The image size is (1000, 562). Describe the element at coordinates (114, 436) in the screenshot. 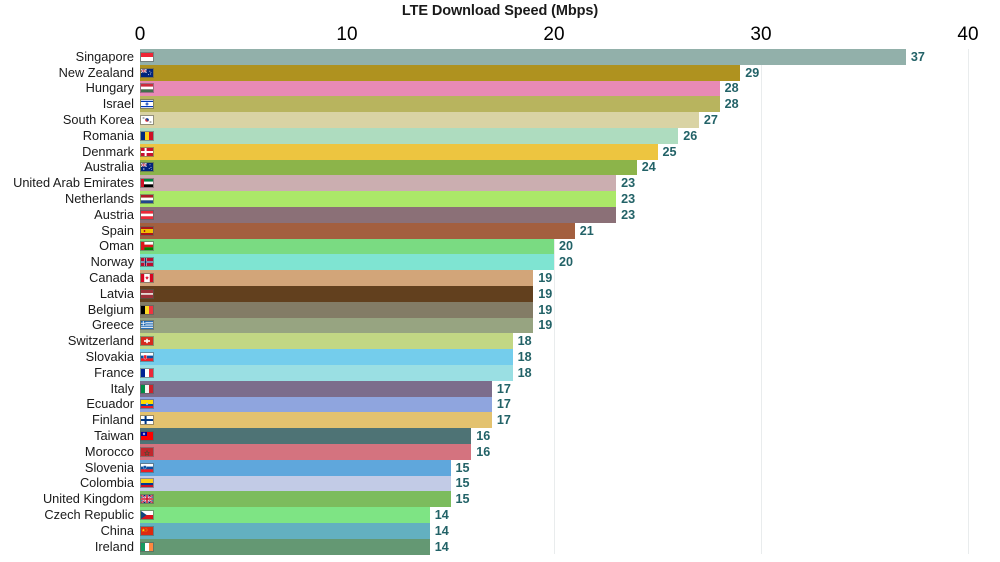

I see `country-label: Taiwan` at that location.